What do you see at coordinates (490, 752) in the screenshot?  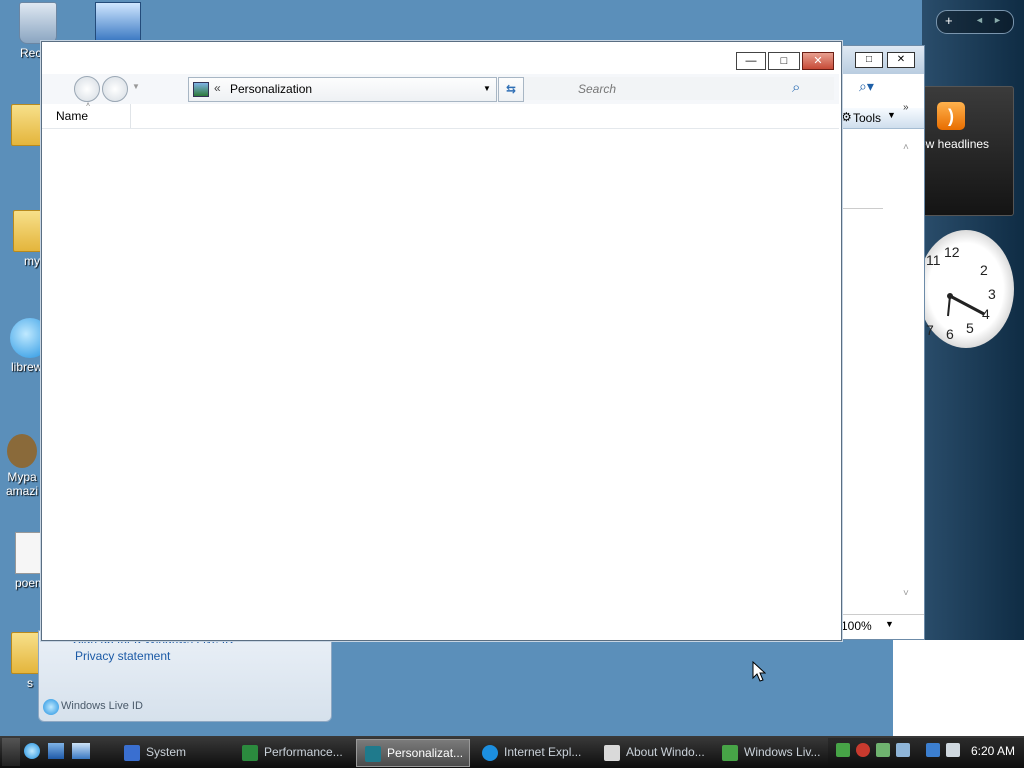 I see `internet-explorer-icon` at bounding box center [490, 752].